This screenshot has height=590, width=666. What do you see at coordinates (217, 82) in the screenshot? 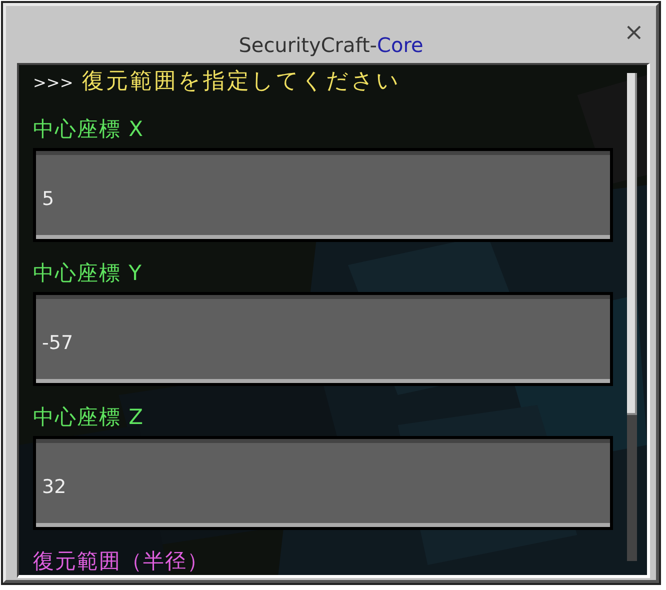
I see `prompt-text: >>> 復元範囲を指定してください` at bounding box center [217, 82].